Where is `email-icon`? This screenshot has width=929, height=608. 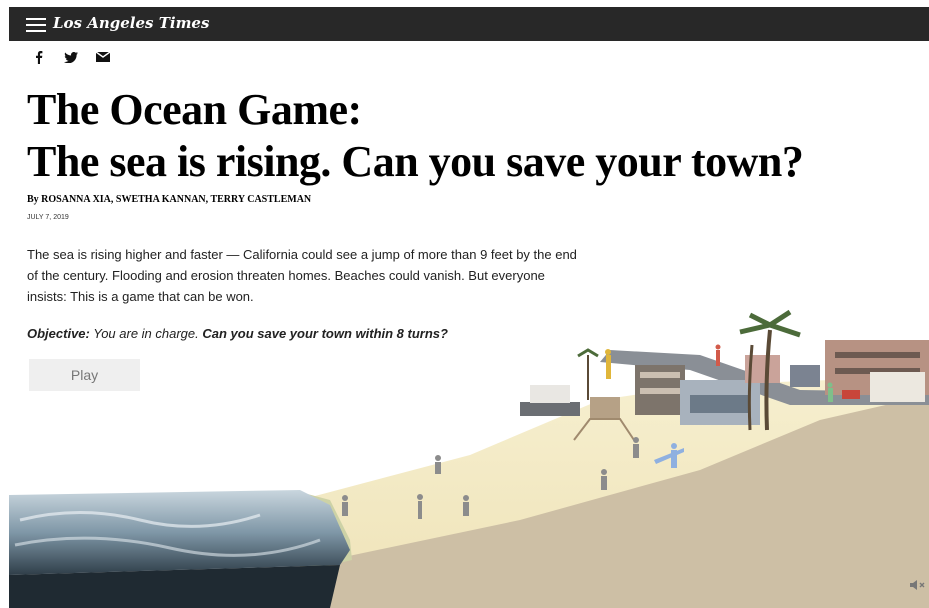
email-icon is located at coordinates (103, 57).